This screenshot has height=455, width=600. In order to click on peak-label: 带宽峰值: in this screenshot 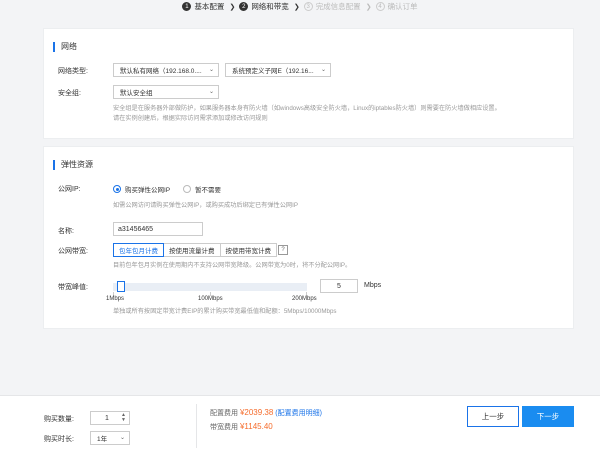, I will do `click(73, 287)`.